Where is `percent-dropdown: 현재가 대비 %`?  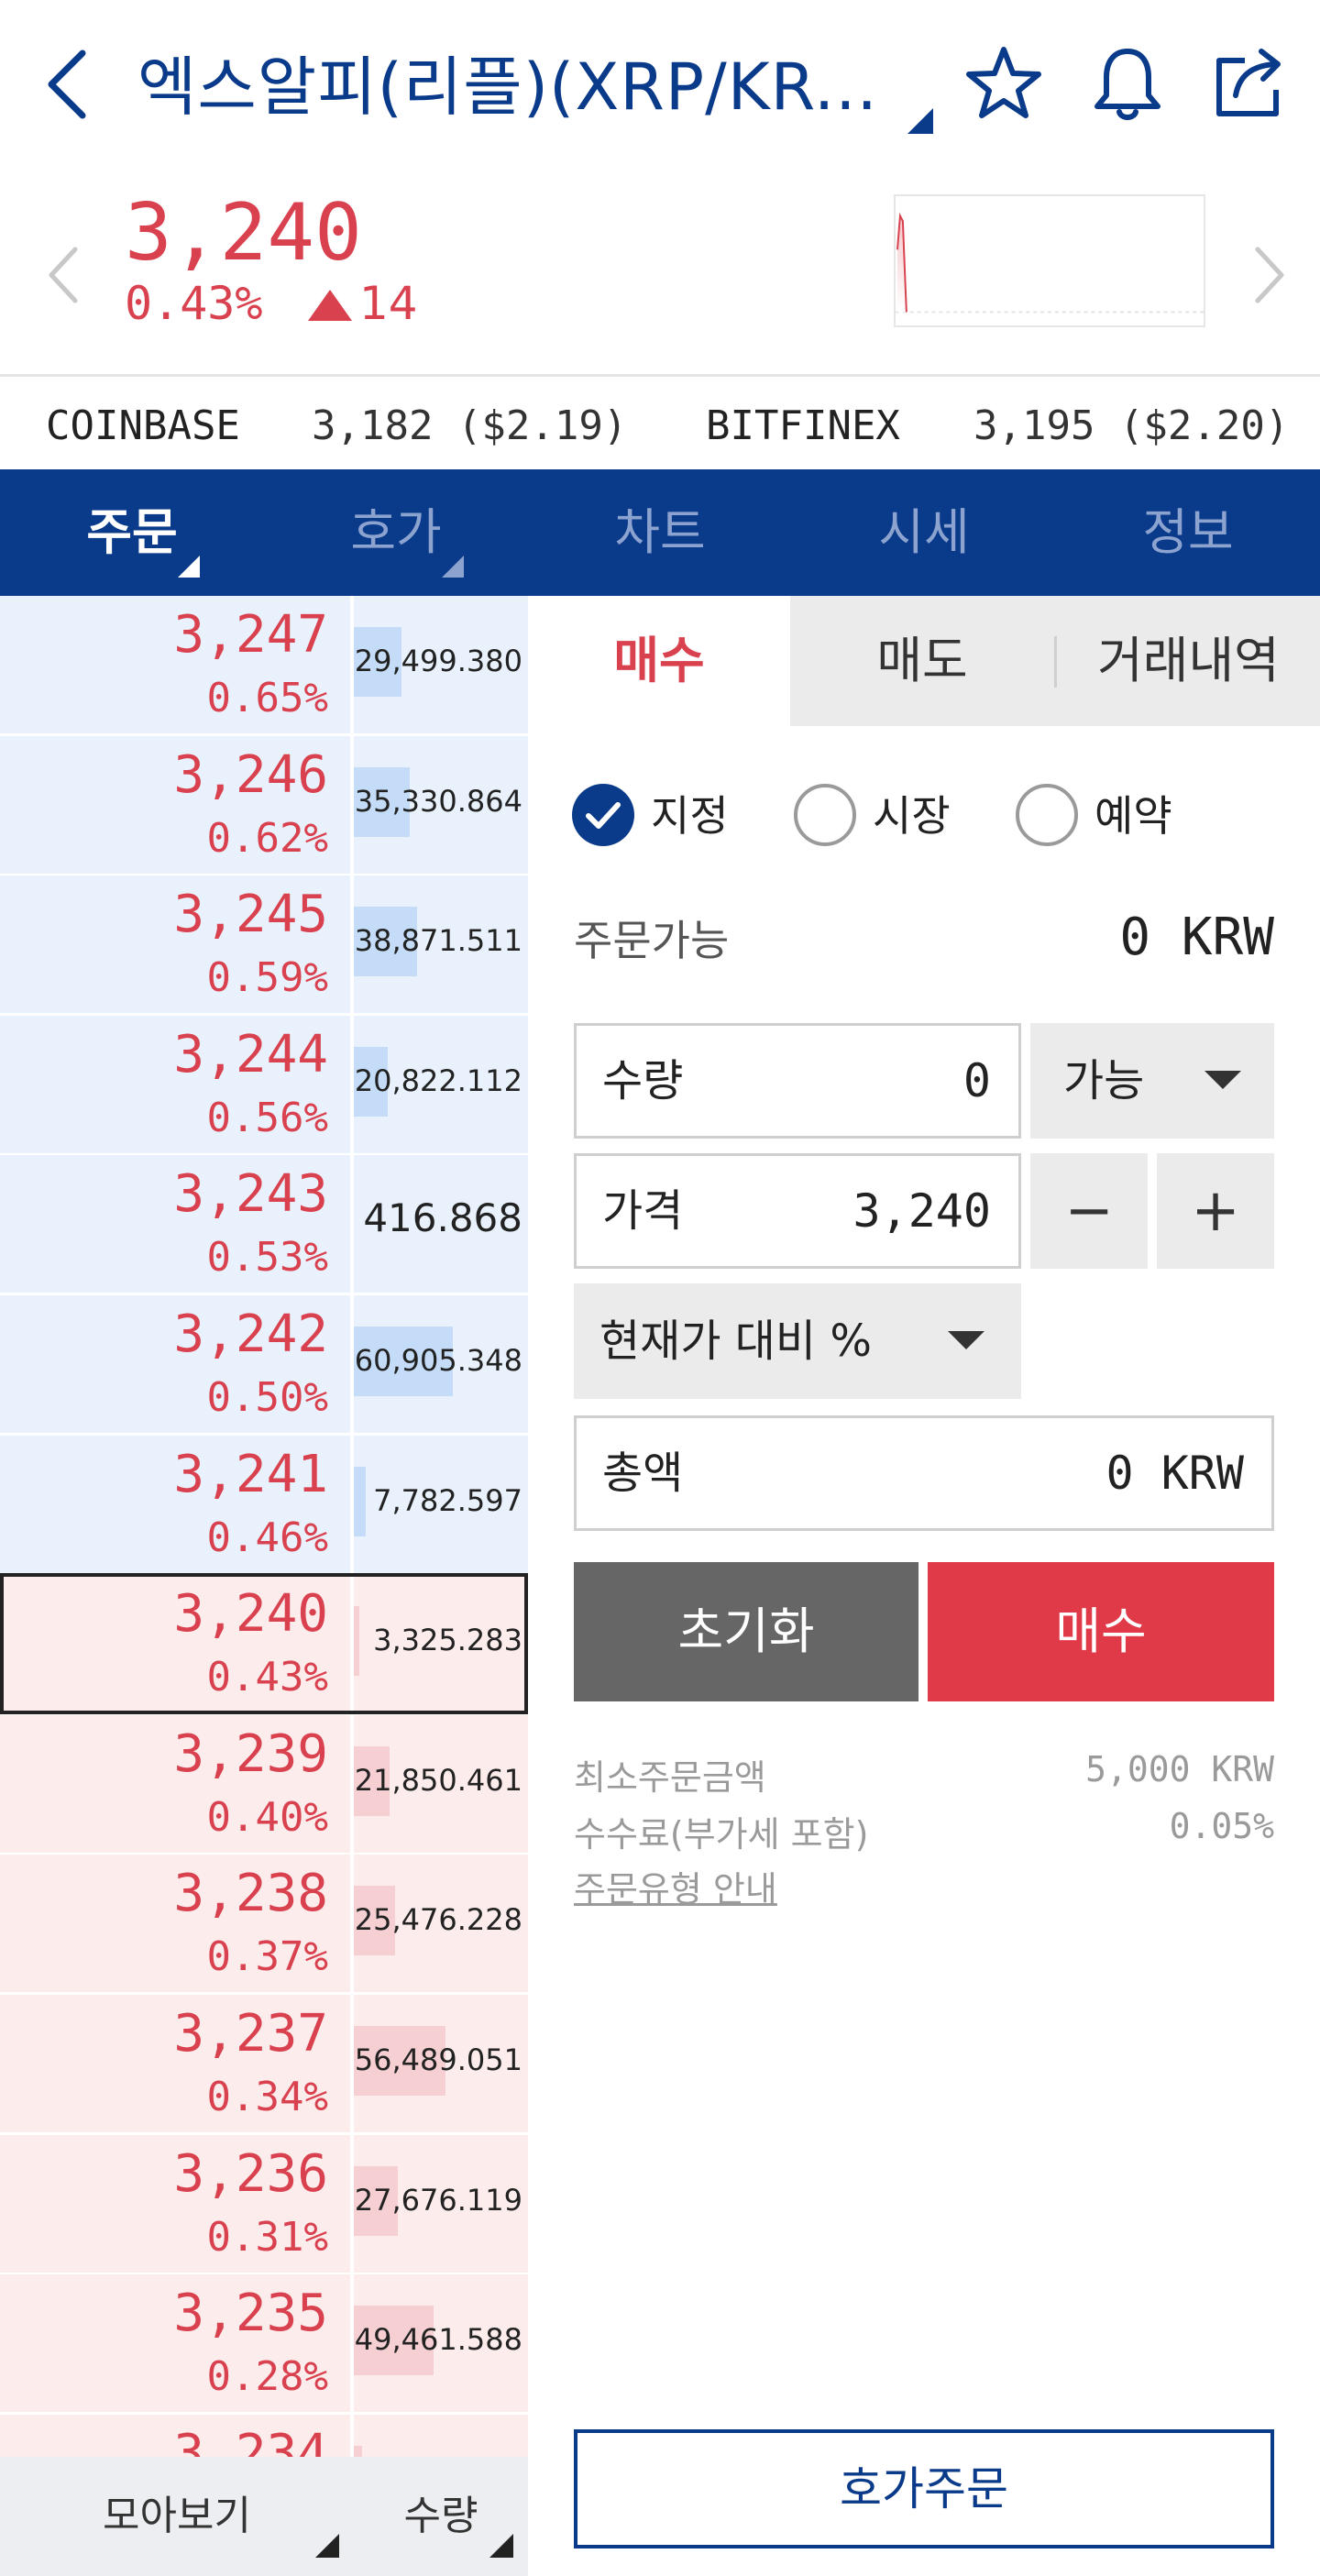 percent-dropdown: 현재가 대비 % is located at coordinates (797, 1341).